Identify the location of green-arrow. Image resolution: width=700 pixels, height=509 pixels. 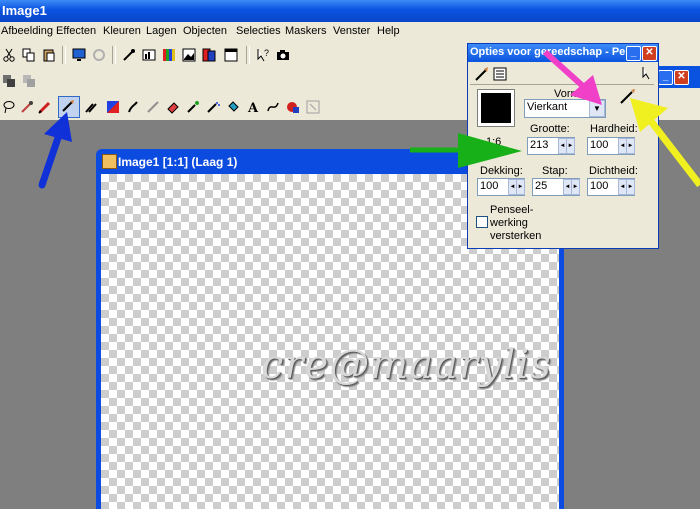
(466, 150).